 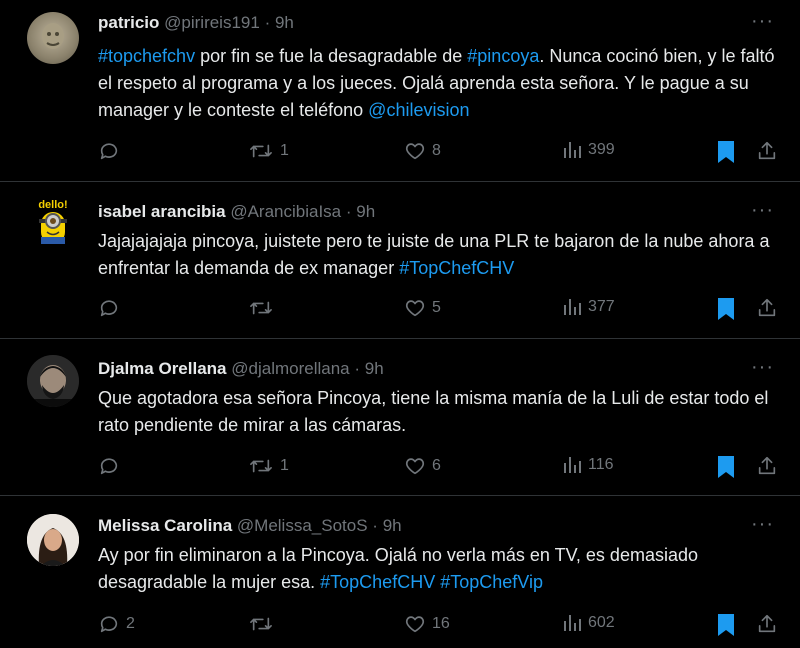 I want to click on views-button: 602, so click(x=588, y=623).